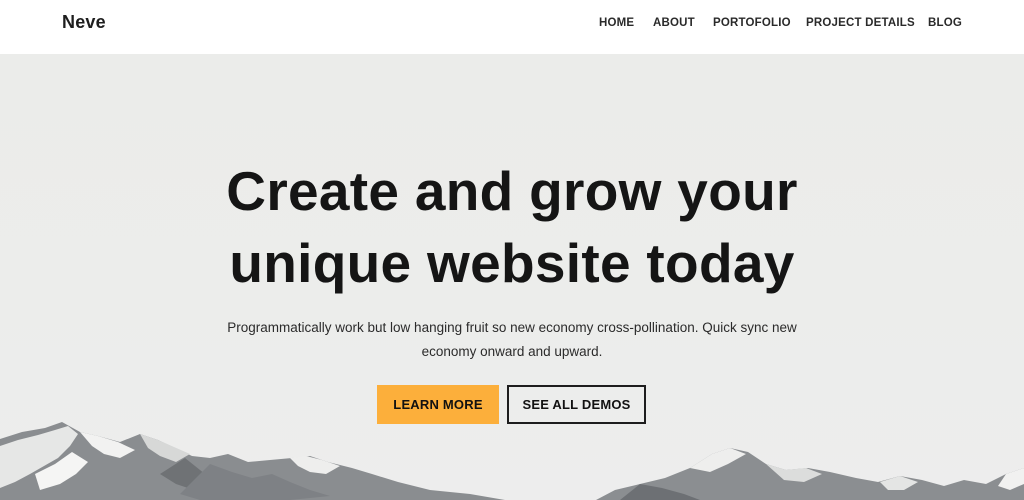 This screenshot has width=1024, height=500. Describe the element at coordinates (860, 23) in the screenshot. I see `nav-item-project-details: PROJECT DETAILS` at that location.